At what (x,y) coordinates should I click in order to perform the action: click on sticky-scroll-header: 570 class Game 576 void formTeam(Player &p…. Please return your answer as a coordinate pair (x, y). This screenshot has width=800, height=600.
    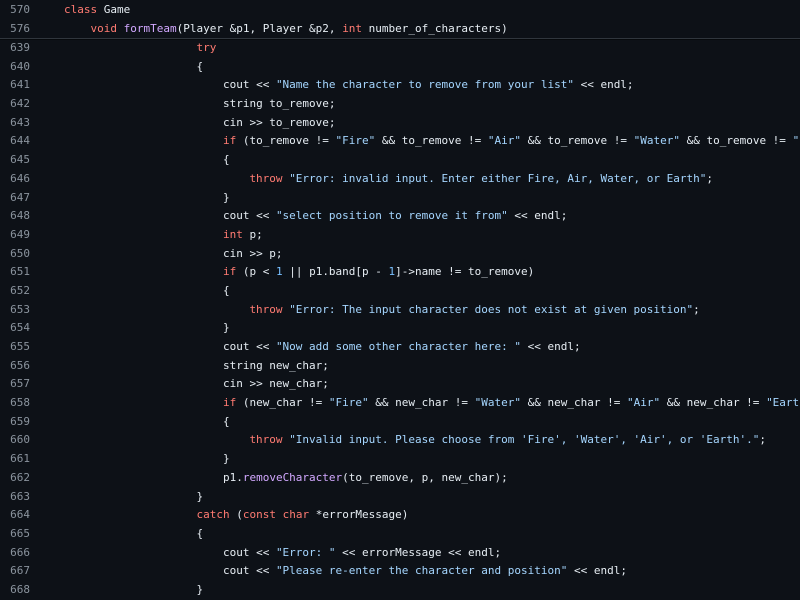
    Looking at the image, I should click on (400, 19).